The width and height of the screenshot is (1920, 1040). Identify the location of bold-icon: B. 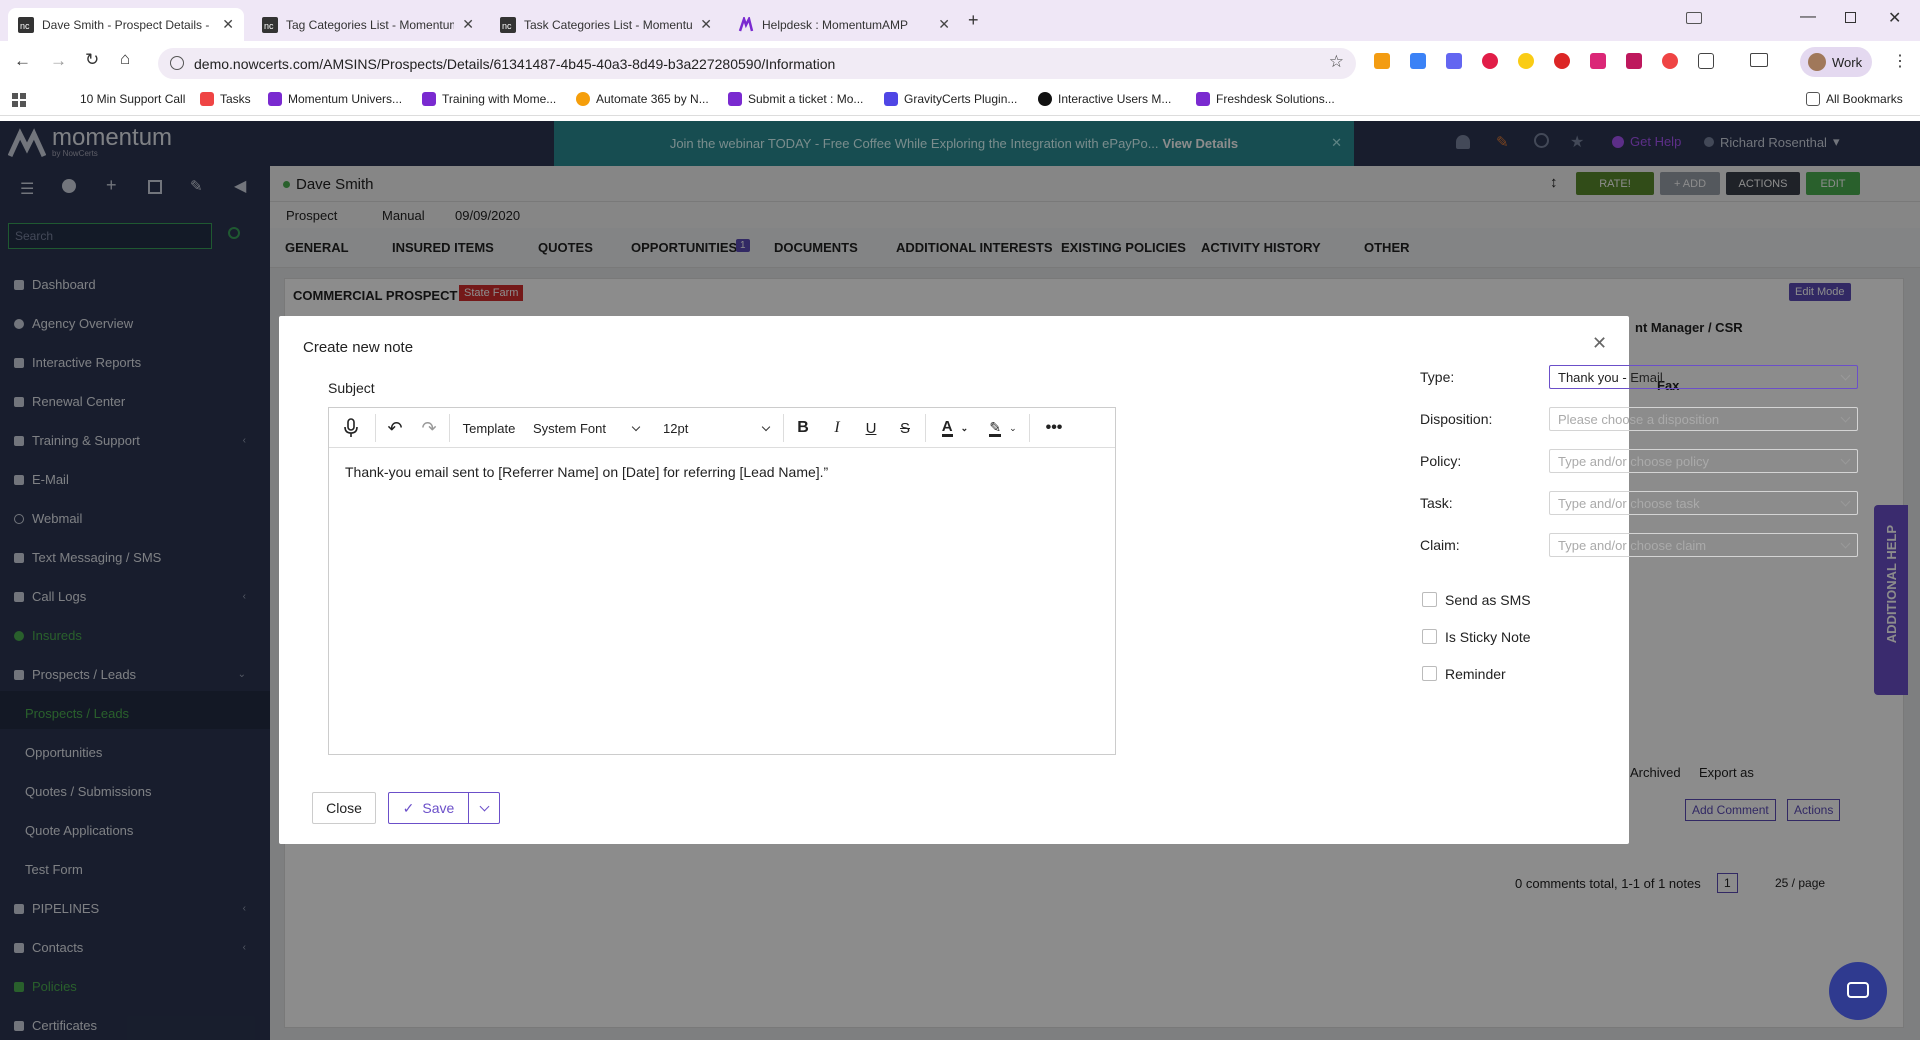
(803, 428).